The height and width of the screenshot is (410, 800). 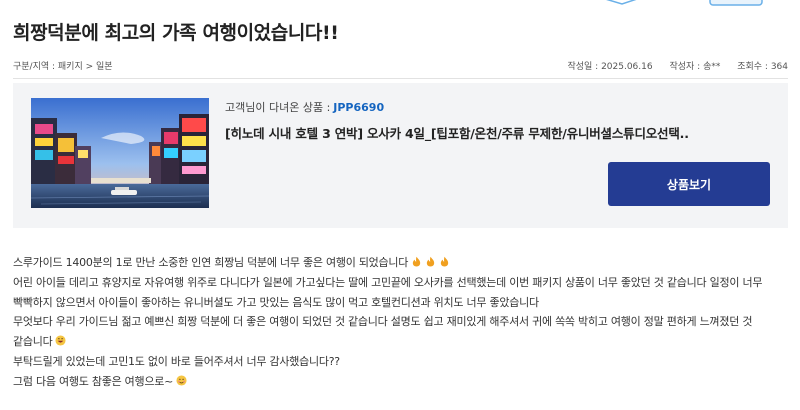 I want to click on smiling-face-icon, so click(x=181, y=380).